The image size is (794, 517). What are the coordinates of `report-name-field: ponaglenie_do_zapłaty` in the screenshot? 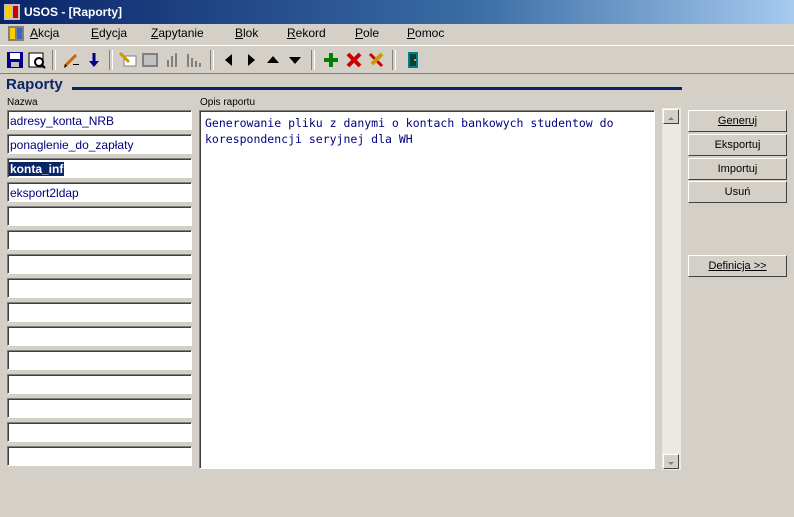 It's located at (99, 144).